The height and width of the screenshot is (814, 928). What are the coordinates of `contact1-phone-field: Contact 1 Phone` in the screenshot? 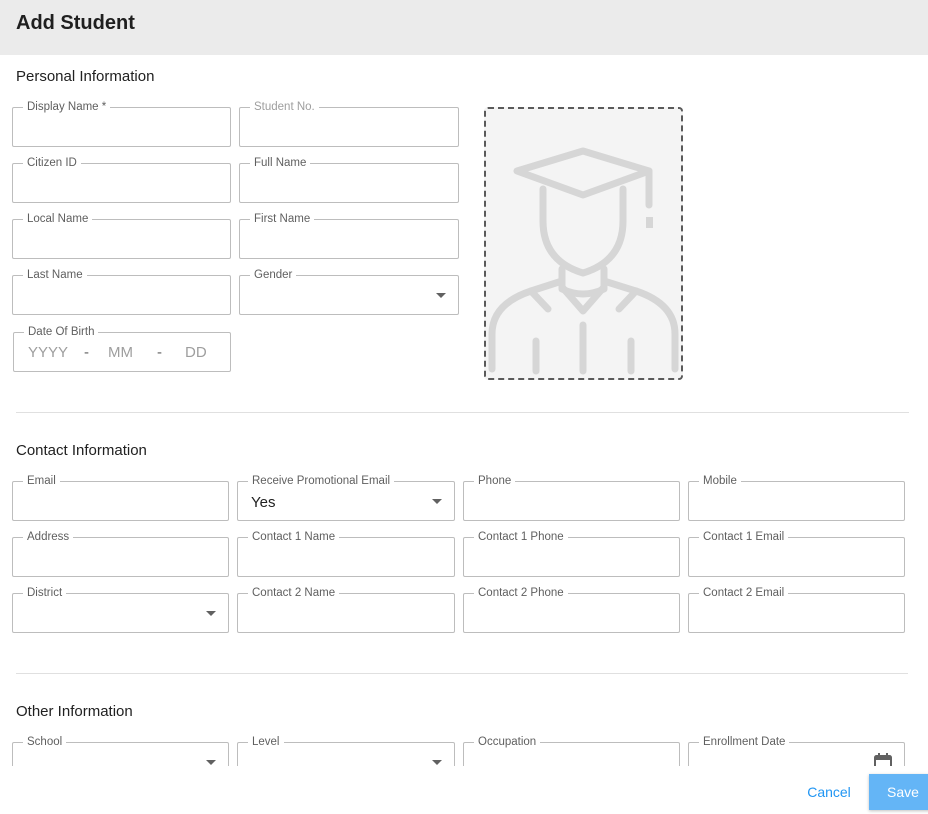 It's located at (571, 553).